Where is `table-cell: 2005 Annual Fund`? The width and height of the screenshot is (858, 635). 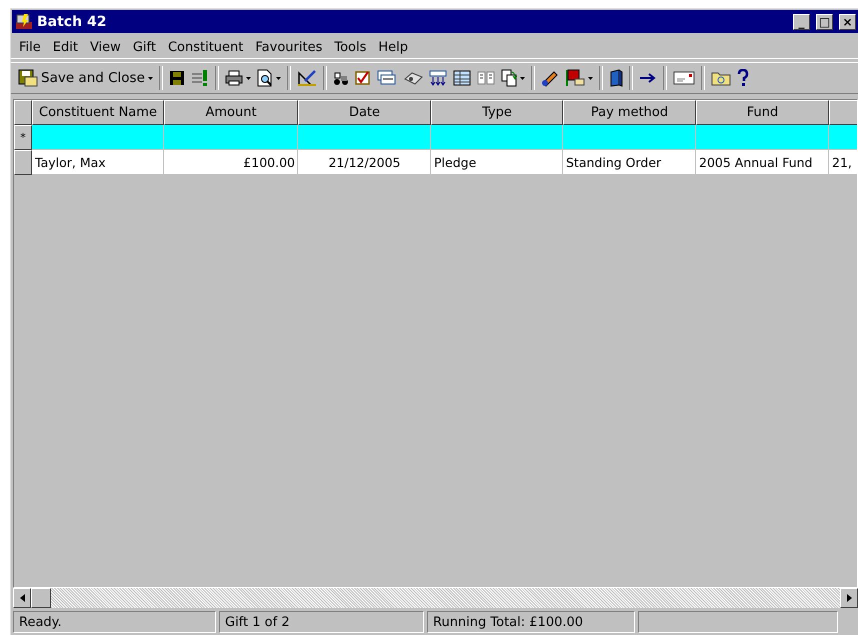
table-cell: 2005 Annual Fund is located at coordinates (762, 162).